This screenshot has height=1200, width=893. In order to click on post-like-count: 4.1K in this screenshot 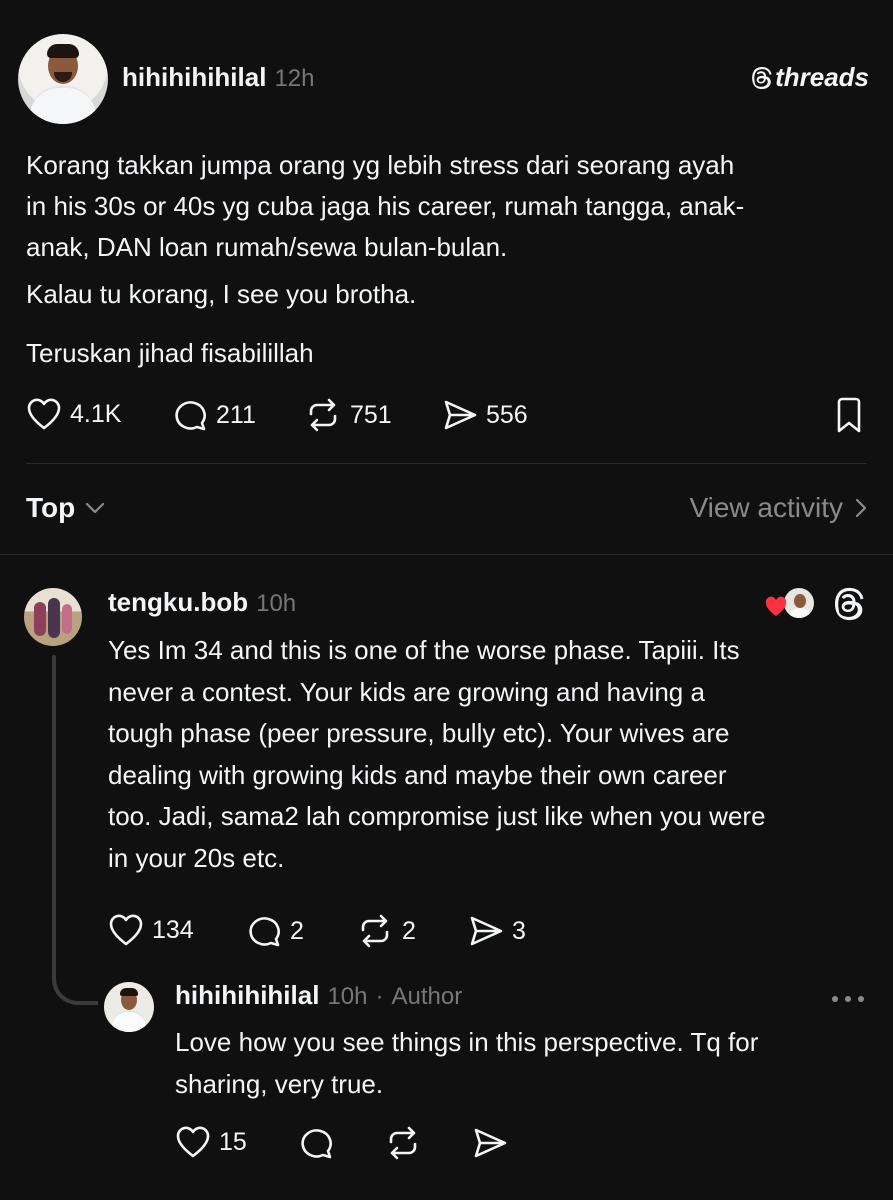, I will do `click(96, 413)`.